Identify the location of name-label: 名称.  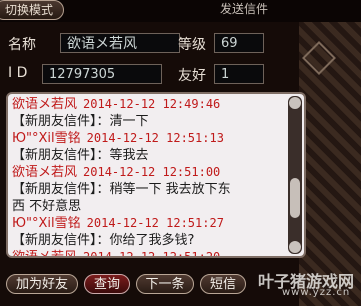
(22, 45).